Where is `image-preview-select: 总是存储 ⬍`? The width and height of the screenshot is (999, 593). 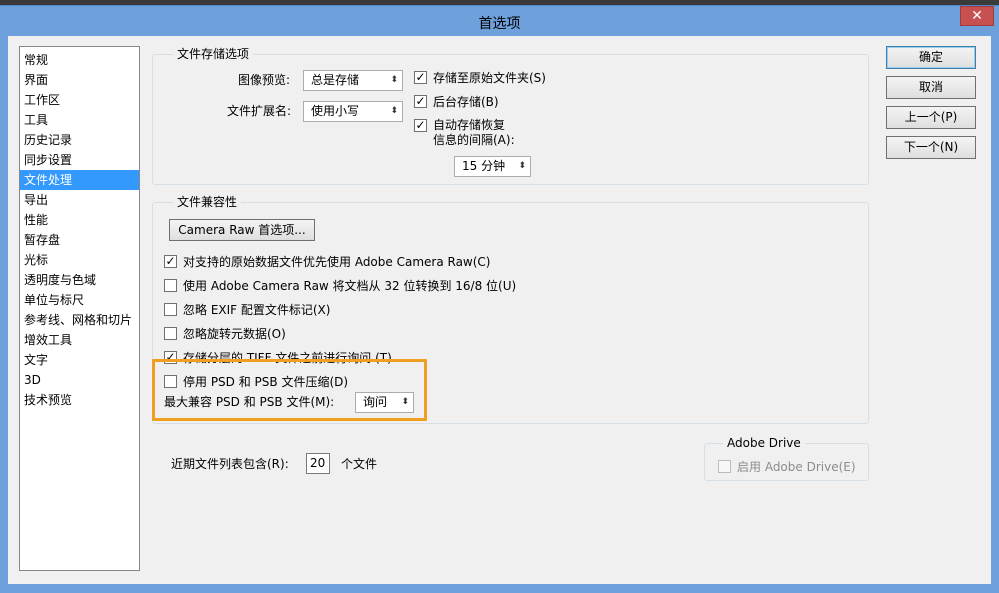
image-preview-select: 总是存储 ⬍ is located at coordinates (353, 80).